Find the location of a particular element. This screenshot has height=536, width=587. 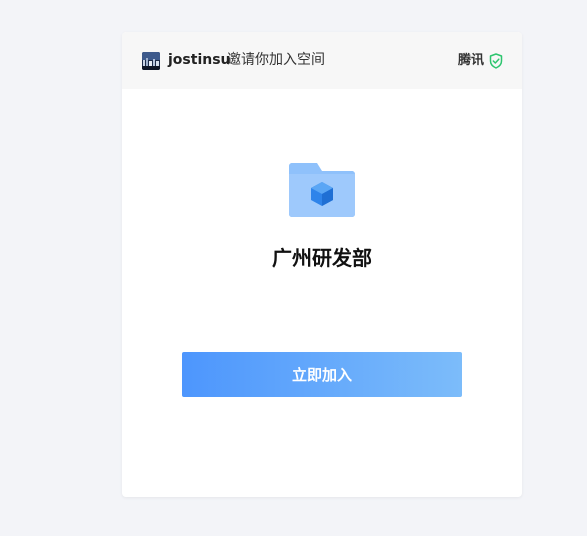

inviter-name: jostinsu is located at coordinates (199, 60).